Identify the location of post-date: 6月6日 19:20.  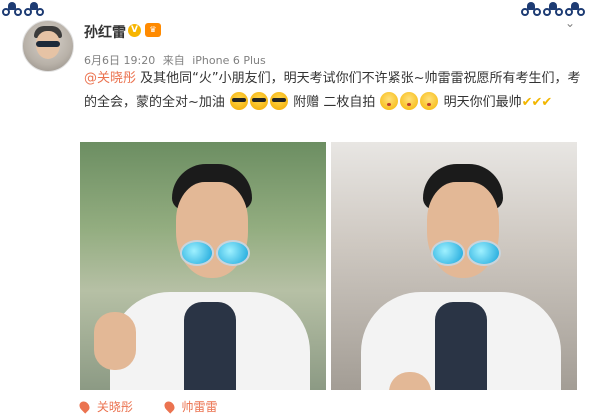
(119, 60).